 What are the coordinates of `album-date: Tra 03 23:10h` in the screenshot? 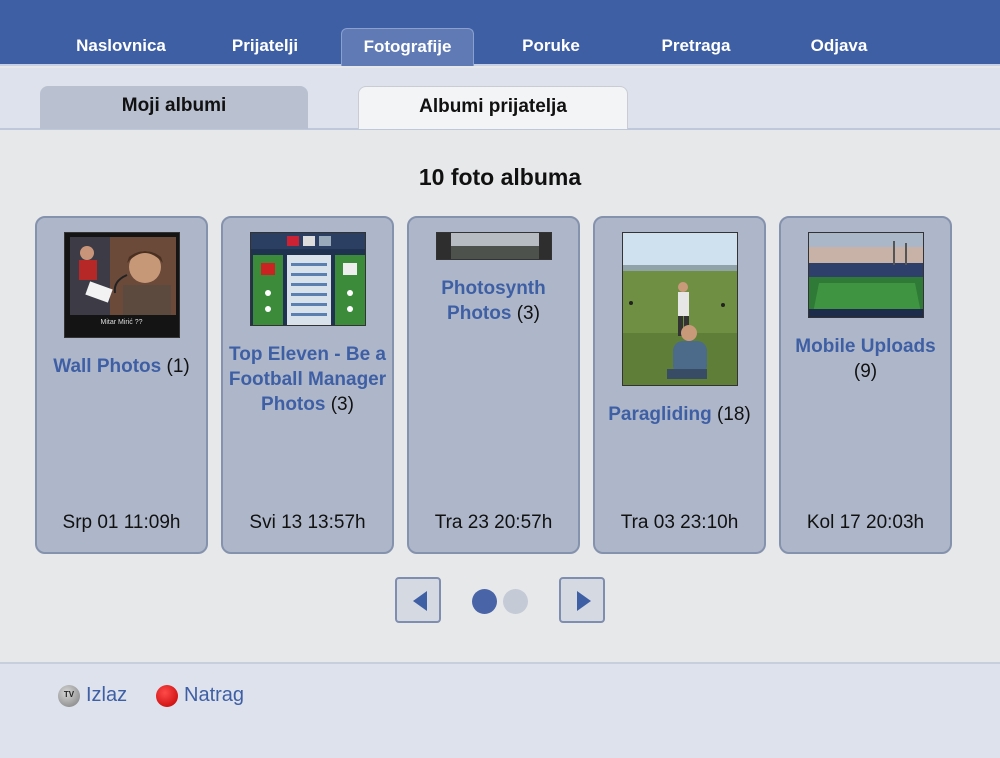 It's located at (679, 522).